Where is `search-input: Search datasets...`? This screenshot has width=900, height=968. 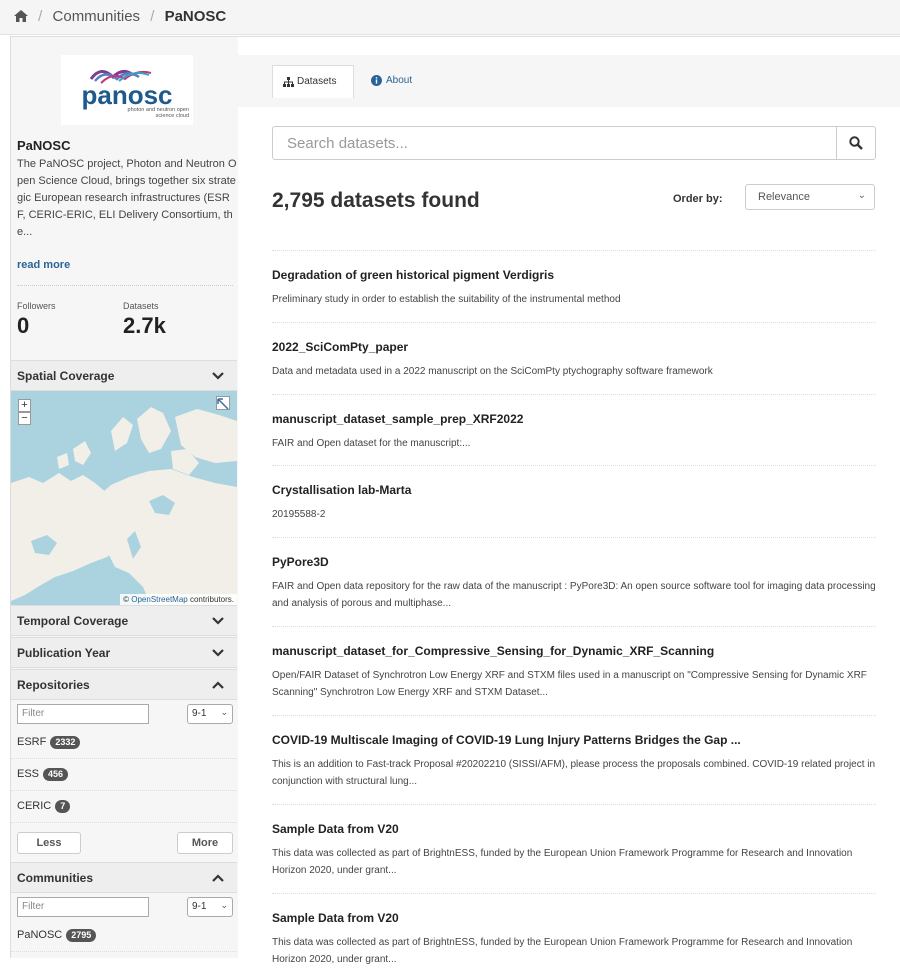
search-input: Search datasets... is located at coordinates (347, 143).